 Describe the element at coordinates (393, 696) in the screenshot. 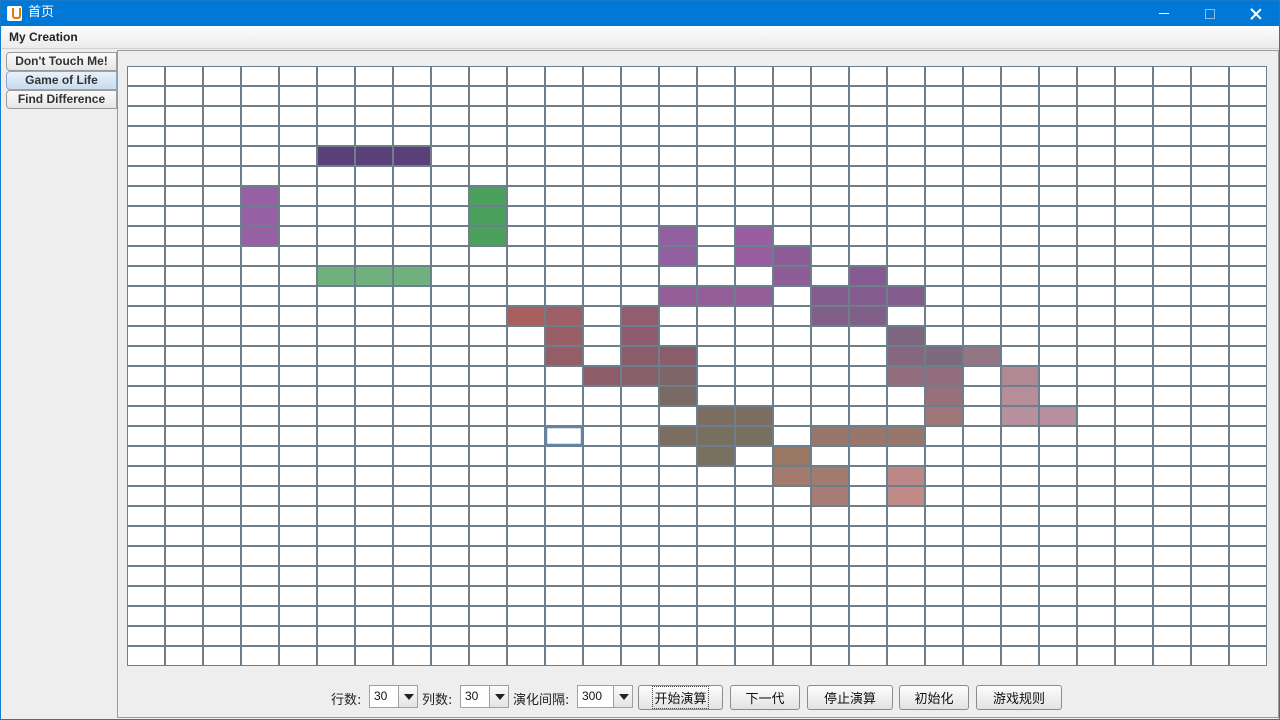

I see `rows-select: 30` at that location.